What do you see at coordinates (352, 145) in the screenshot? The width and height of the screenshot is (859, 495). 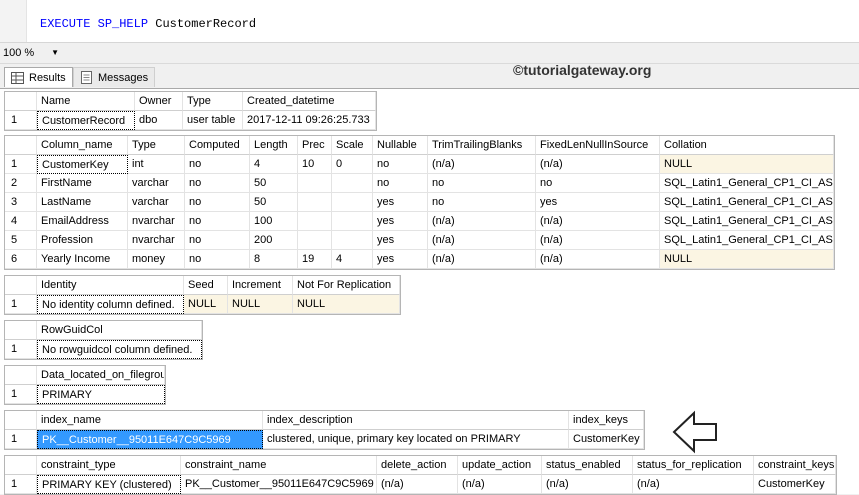 I see `column-header: Scale` at bounding box center [352, 145].